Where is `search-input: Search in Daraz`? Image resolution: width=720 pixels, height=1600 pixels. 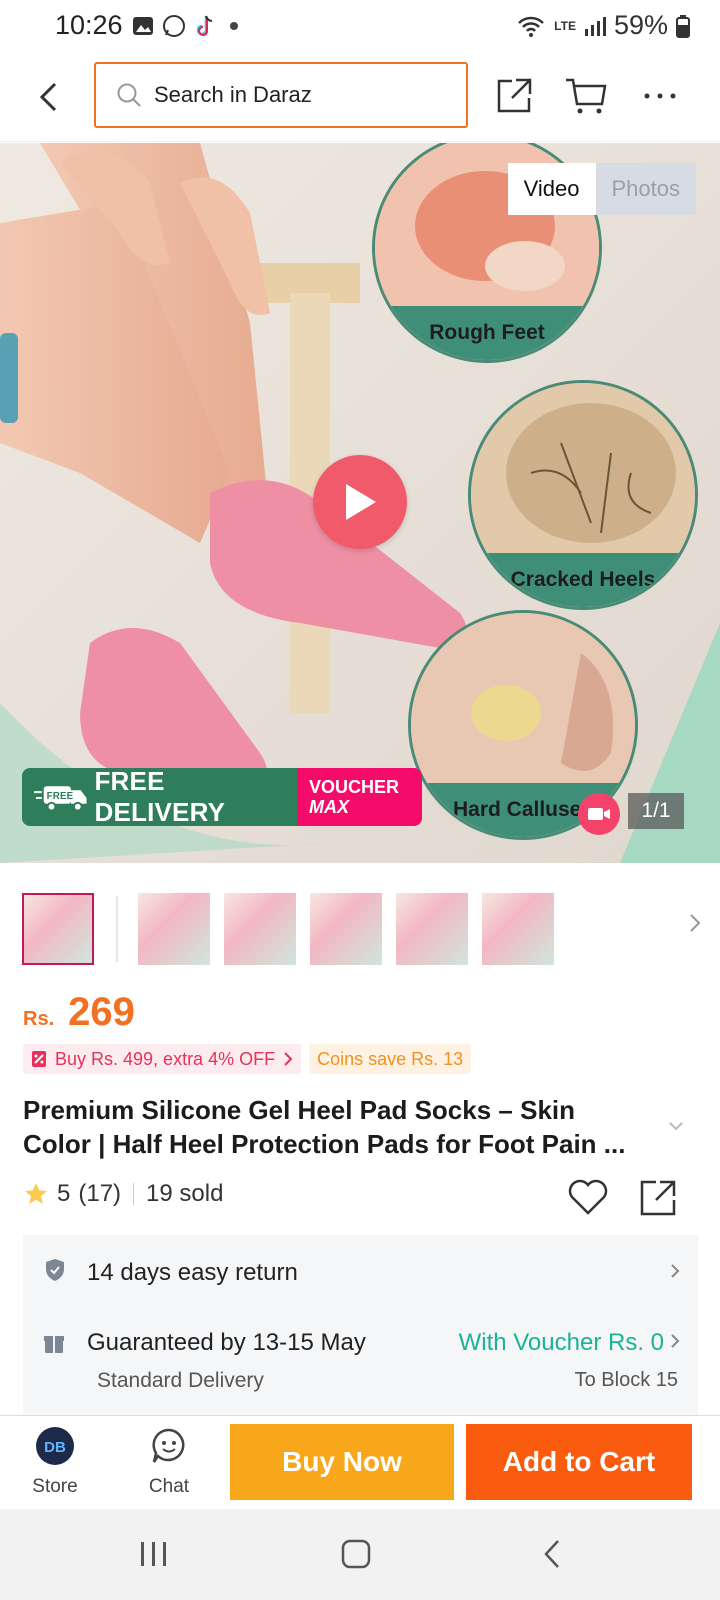 search-input: Search in Daraz is located at coordinates (281, 95).